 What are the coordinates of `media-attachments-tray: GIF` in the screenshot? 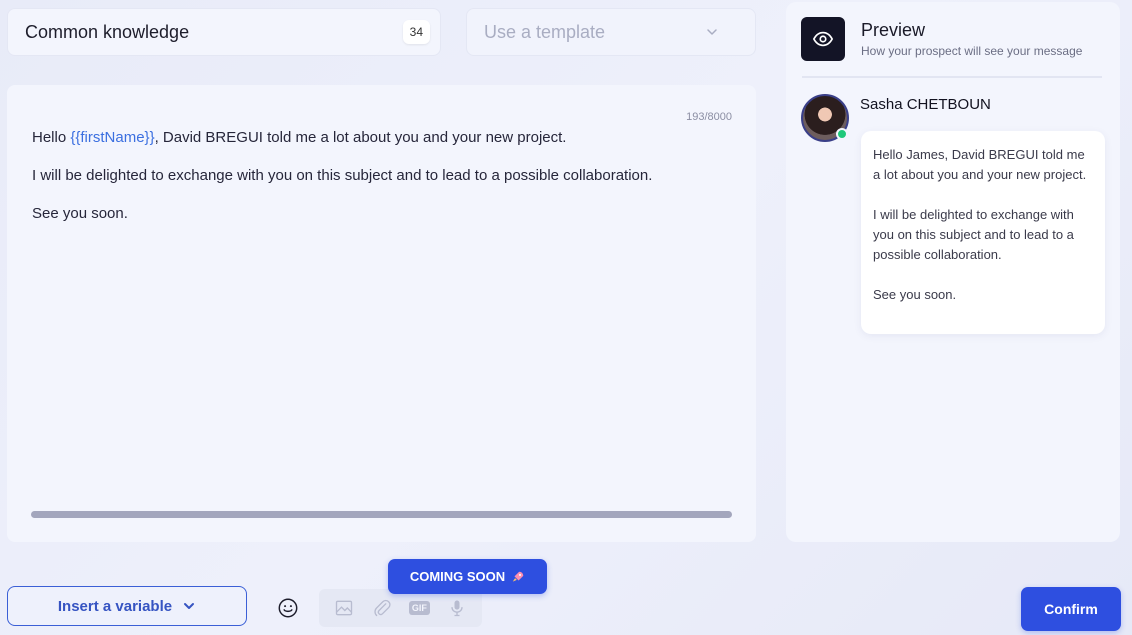 It's located at (400, 608).